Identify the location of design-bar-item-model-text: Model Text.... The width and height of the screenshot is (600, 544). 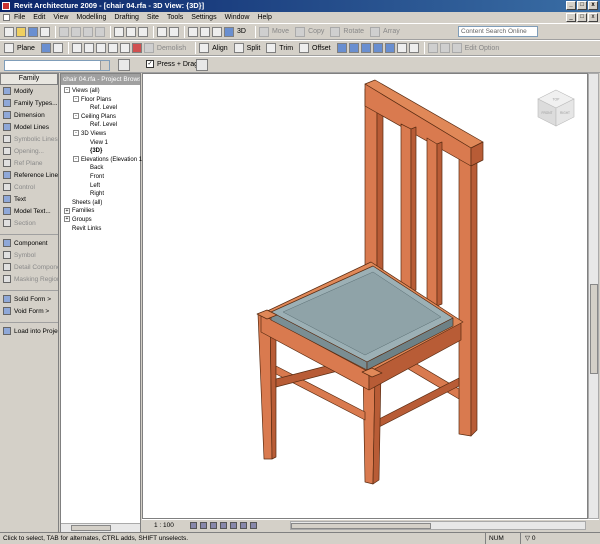
(29, 211).